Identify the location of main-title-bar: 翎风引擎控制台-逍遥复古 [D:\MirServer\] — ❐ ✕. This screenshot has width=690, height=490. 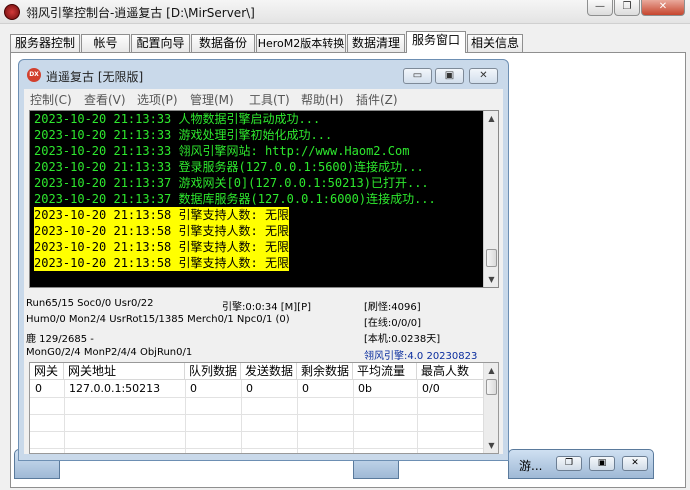
(345, 12).